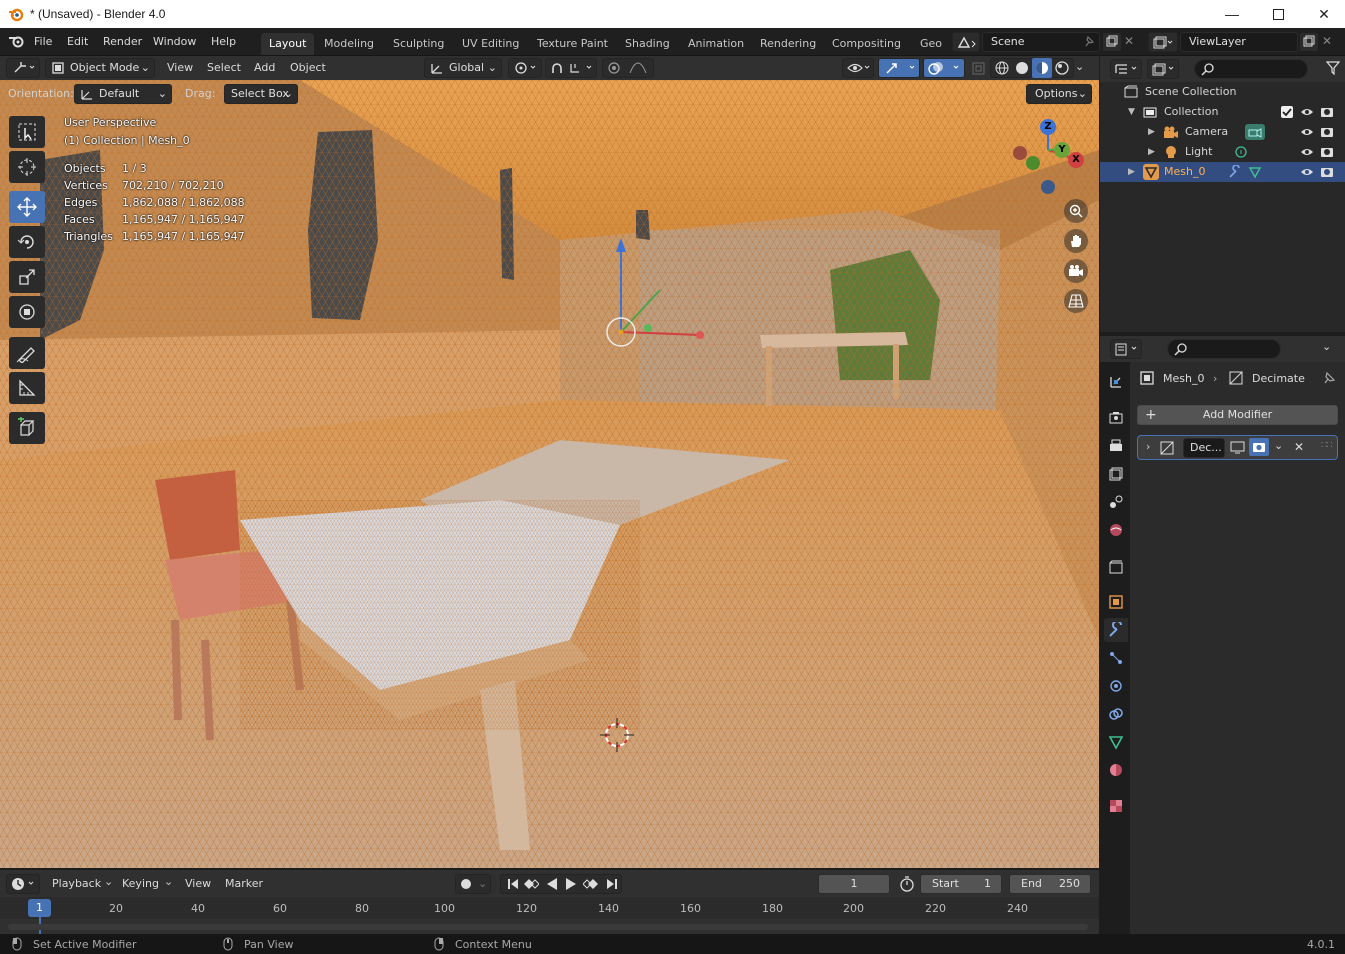 Image resolution: width=1345 pixels, height=954 pixels. I want to click on viewport-menu-select: Select, so click(224, 67).